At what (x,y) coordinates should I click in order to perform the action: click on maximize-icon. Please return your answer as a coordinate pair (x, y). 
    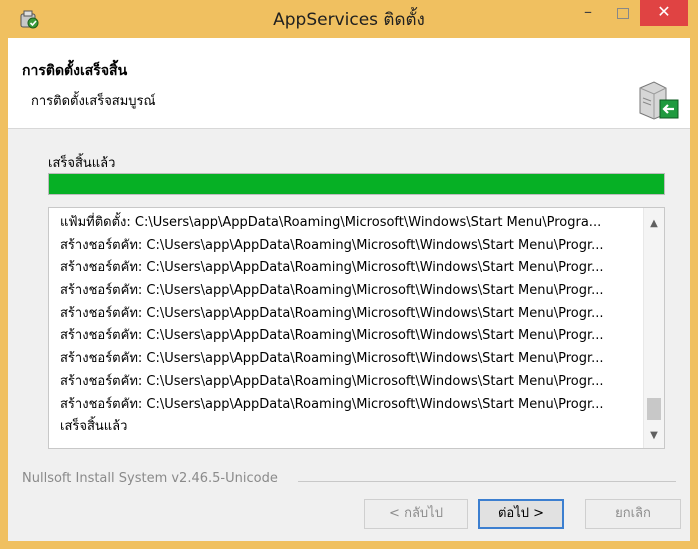
    Looking at the image, I should click on (623, 13).